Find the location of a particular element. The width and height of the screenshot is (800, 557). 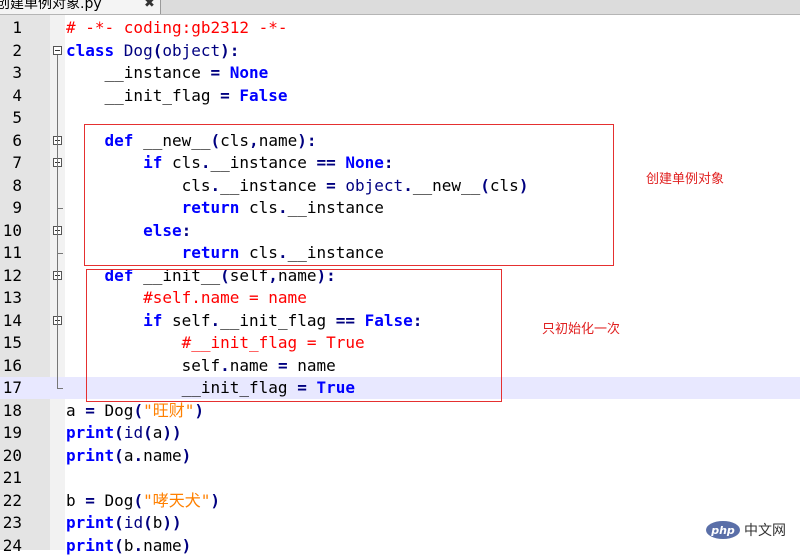

code-text: print(id(b)) is located at coordinates (124, 522).